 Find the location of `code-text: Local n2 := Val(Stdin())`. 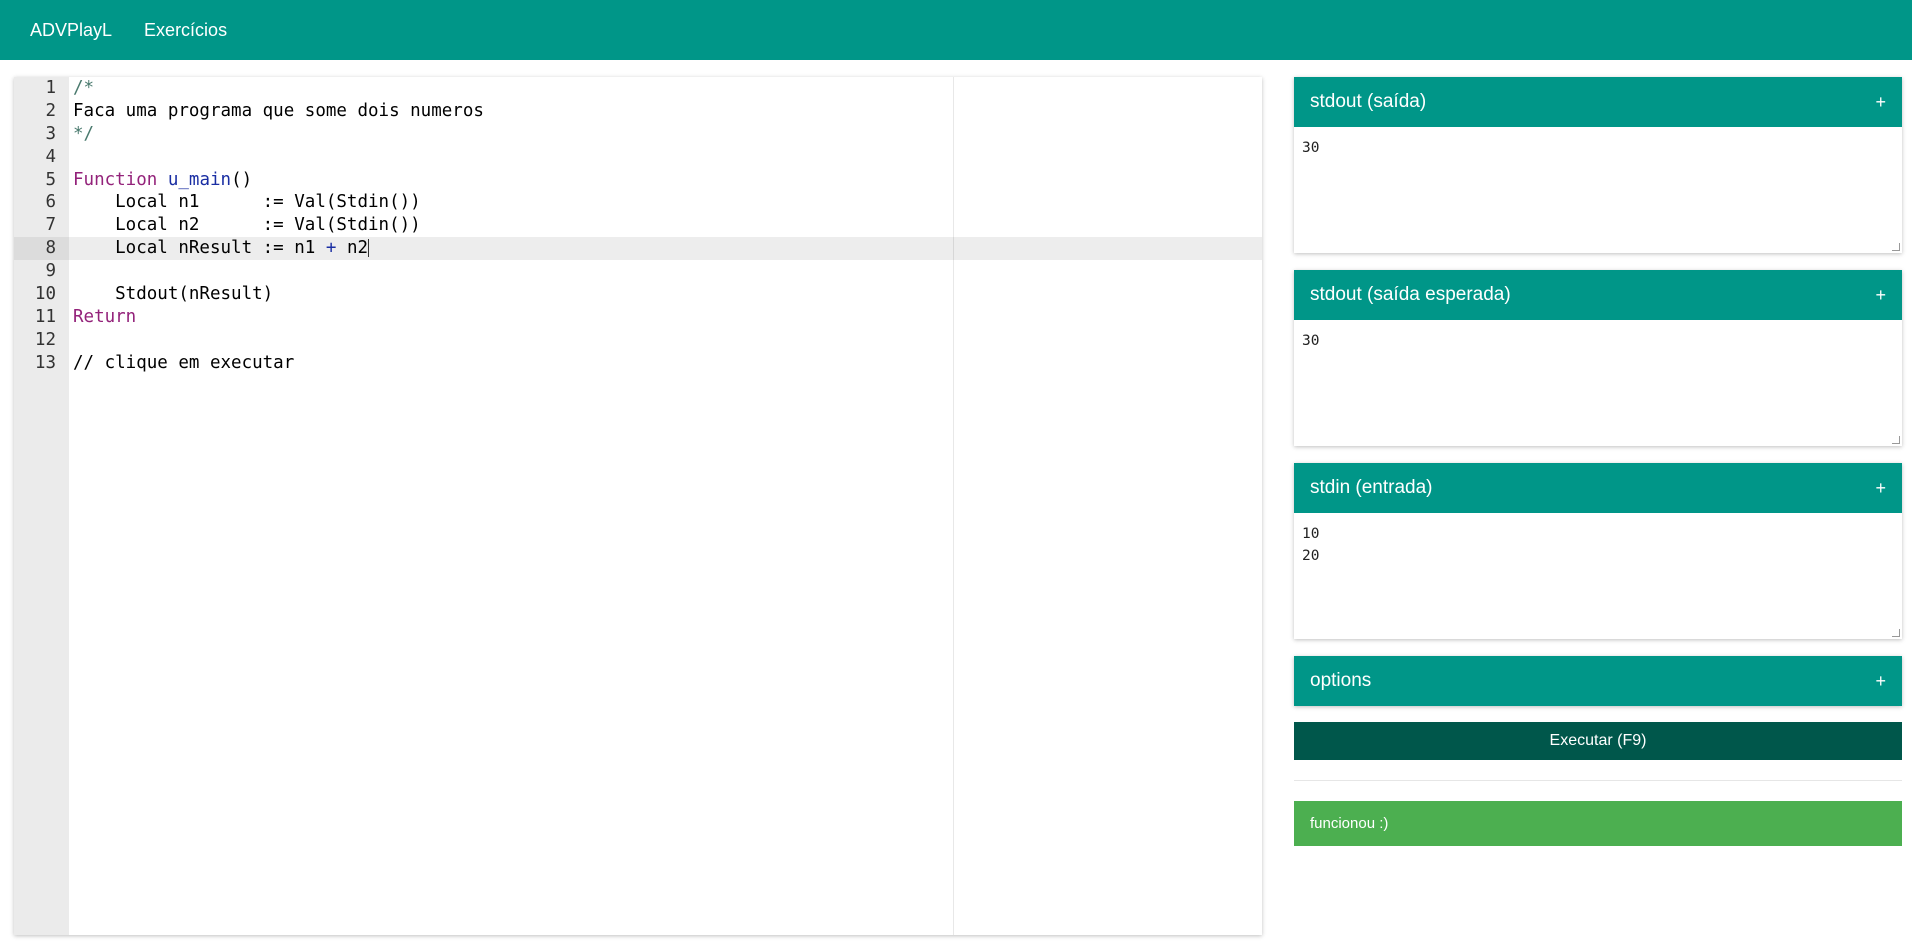

code-text: Local n2 := Val(Stdin()) is located at coordinates (247, 225).